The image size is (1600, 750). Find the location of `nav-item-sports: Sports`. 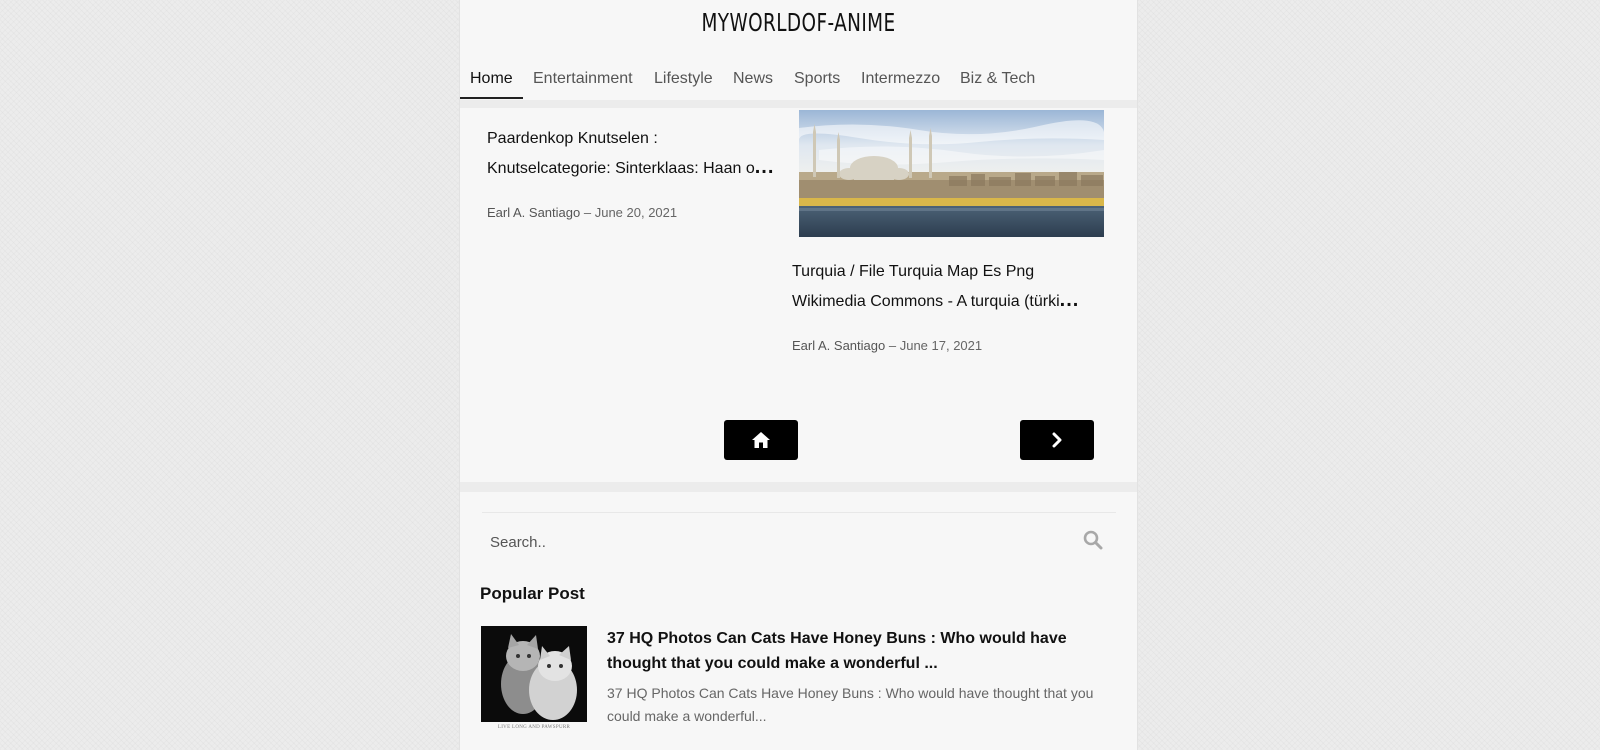

nav-item-sports: Sports is located at coordinates (817, 79).